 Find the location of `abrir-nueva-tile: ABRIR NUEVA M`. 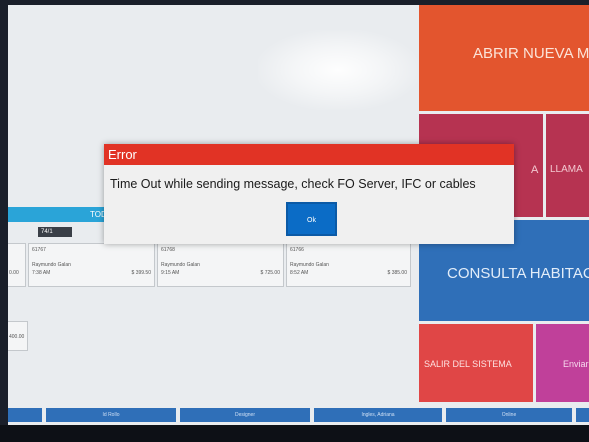

abrir-nueva-tile: ABRIR NUEVA M is located at coordinates (504, 58).